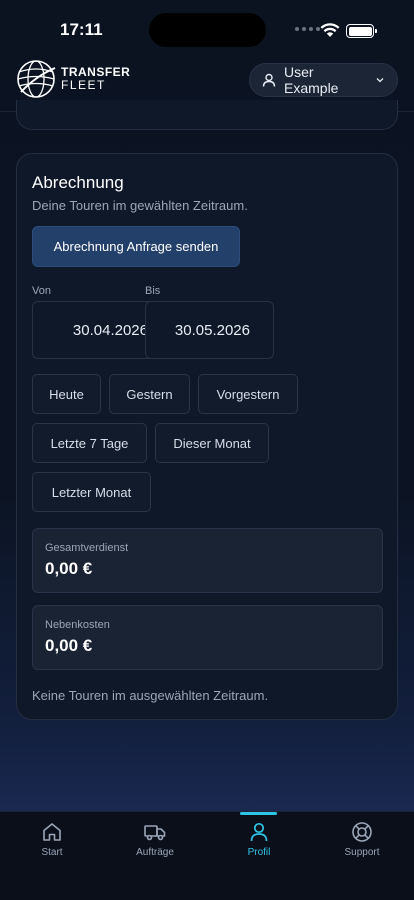 This screenshot has width=414, height=900. What do you see at coordinates (149, 394) in the screenshot?
I see `preset-yesterday: Gestern` at bounding box center [149, 394].